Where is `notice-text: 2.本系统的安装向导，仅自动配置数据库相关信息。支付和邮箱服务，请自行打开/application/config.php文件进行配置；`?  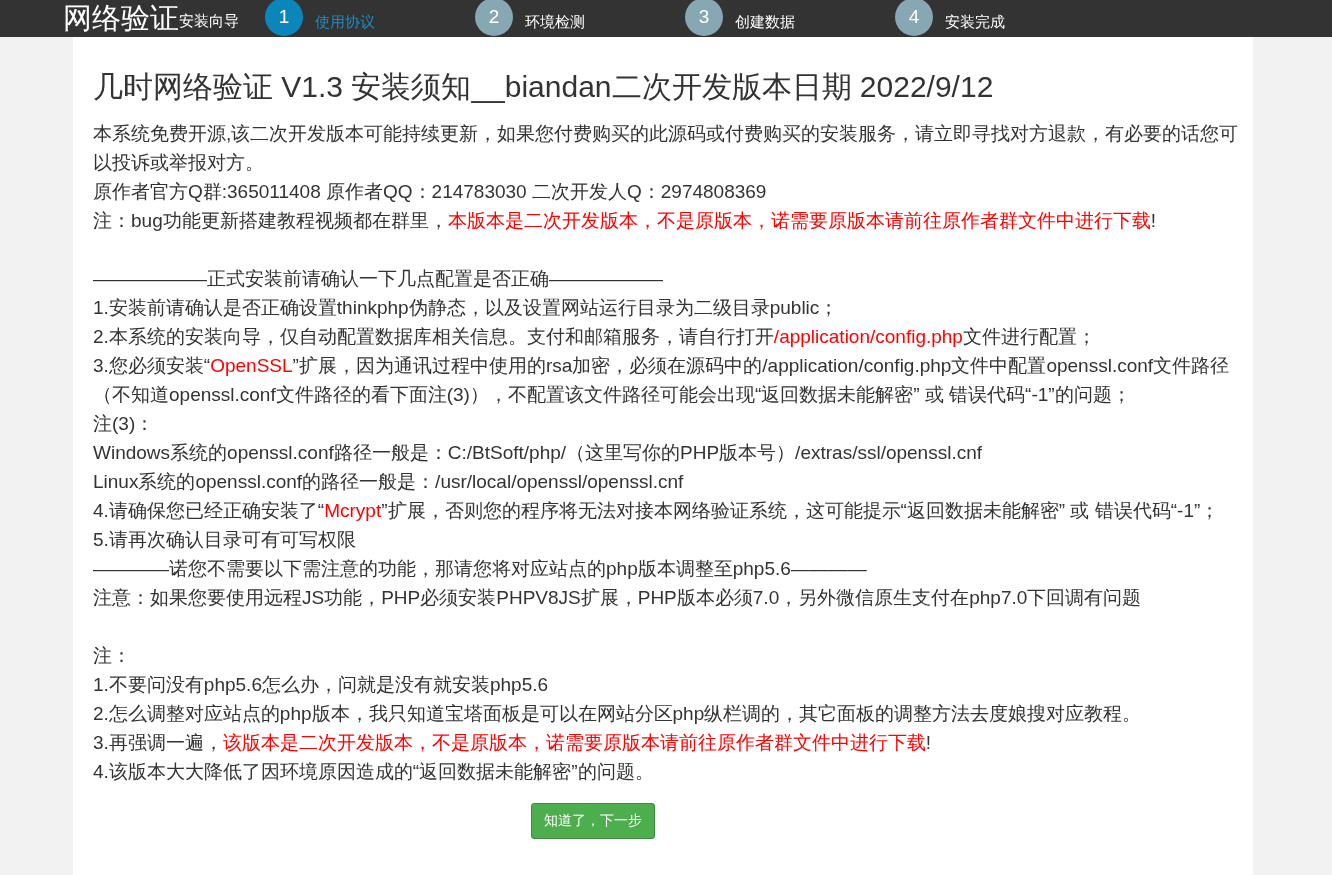
notice-text: 2.本系统的安装向导，仅自动配置数据库相关信息。支付和邮箱服务，请自行打开/application/config.php文件进行配置； is located at coordinates (595, 337).